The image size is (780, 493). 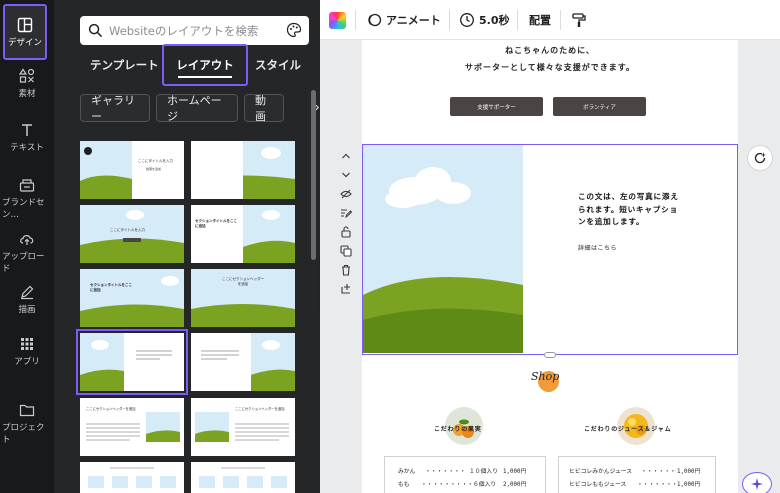 What do you see at coordinates (550, 355) in the screenshot?
I see `resize-handle` at bounding box center [550, 355].